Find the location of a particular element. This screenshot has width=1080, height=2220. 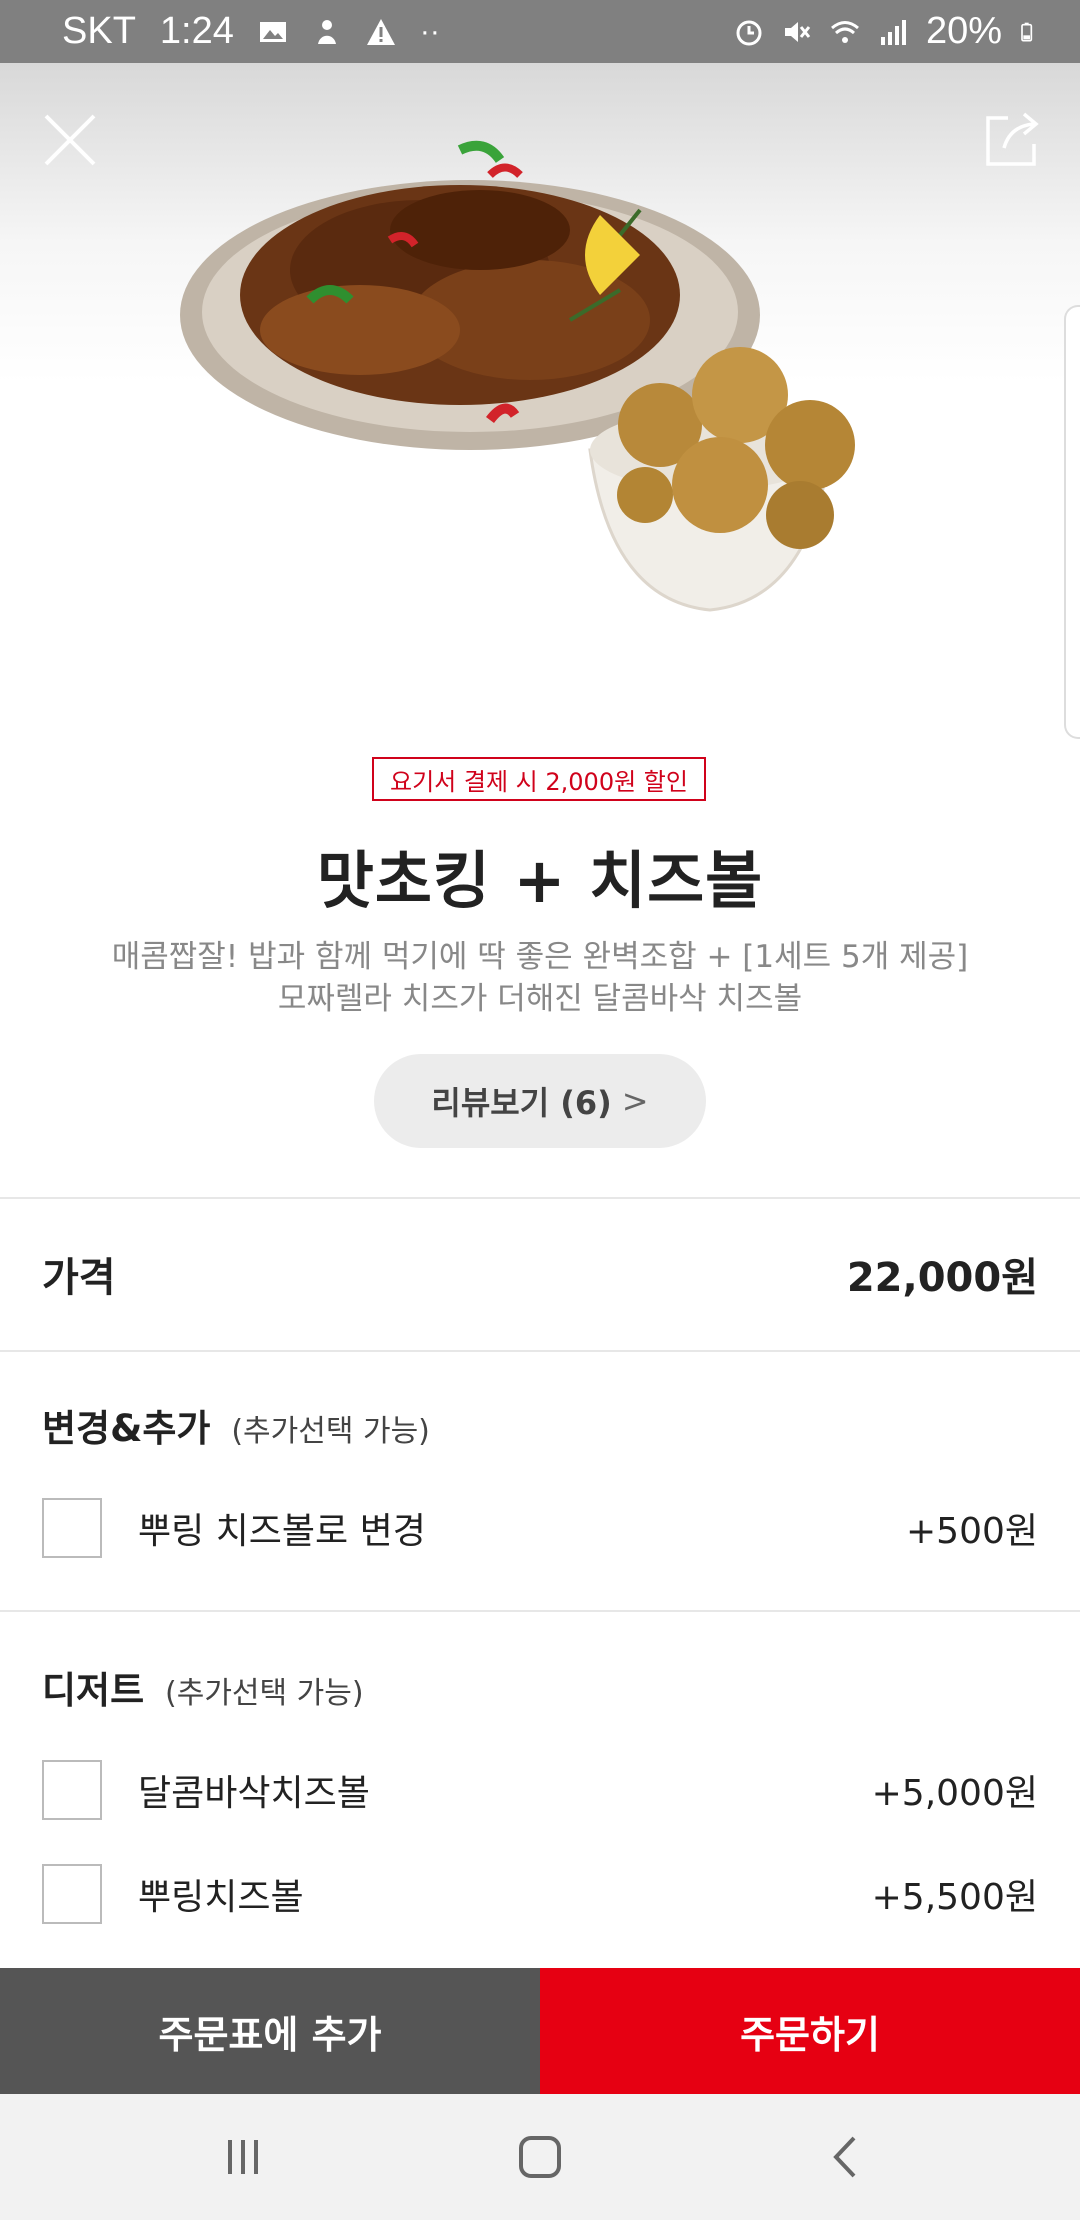

carrier: SKT is located at coordinates (99, 31).